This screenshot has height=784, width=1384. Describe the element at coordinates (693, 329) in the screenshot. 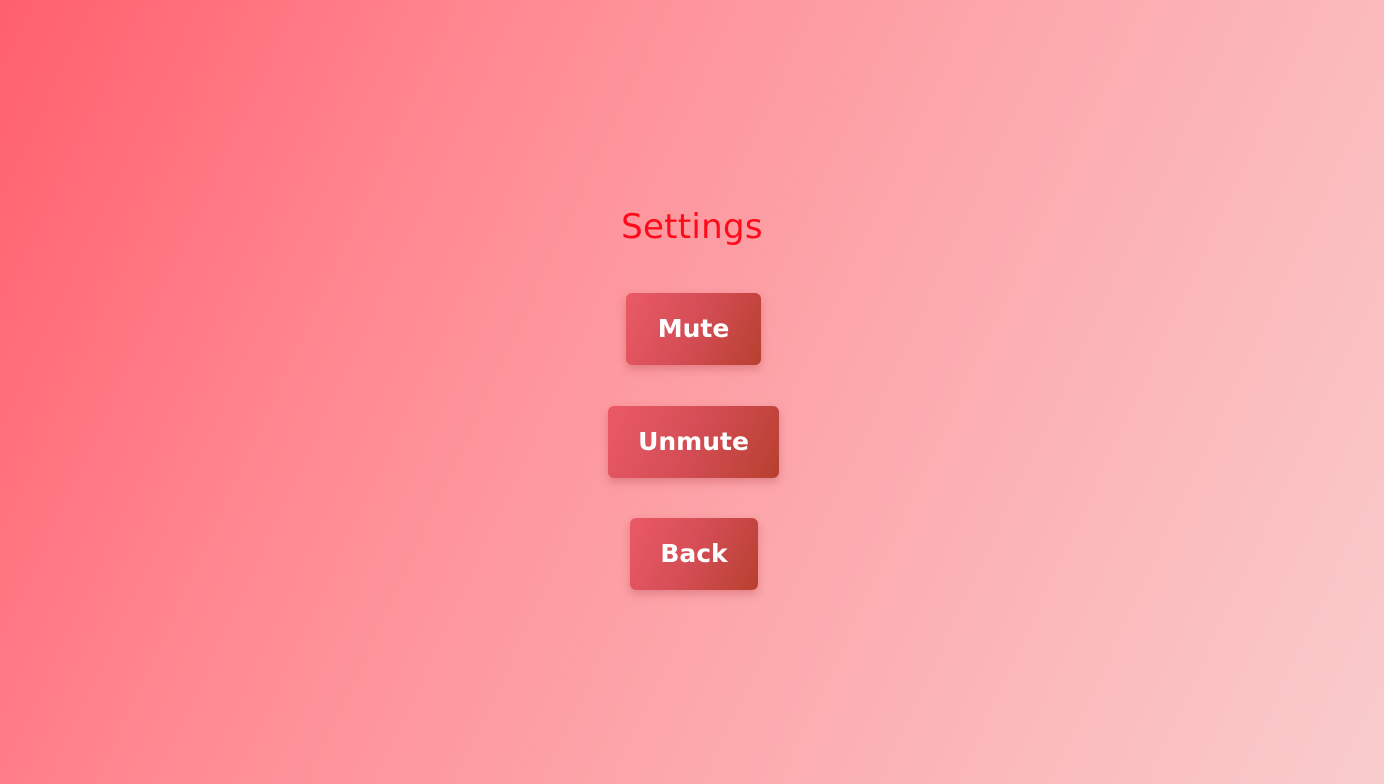

I see `mute-button: Mute` at that location.